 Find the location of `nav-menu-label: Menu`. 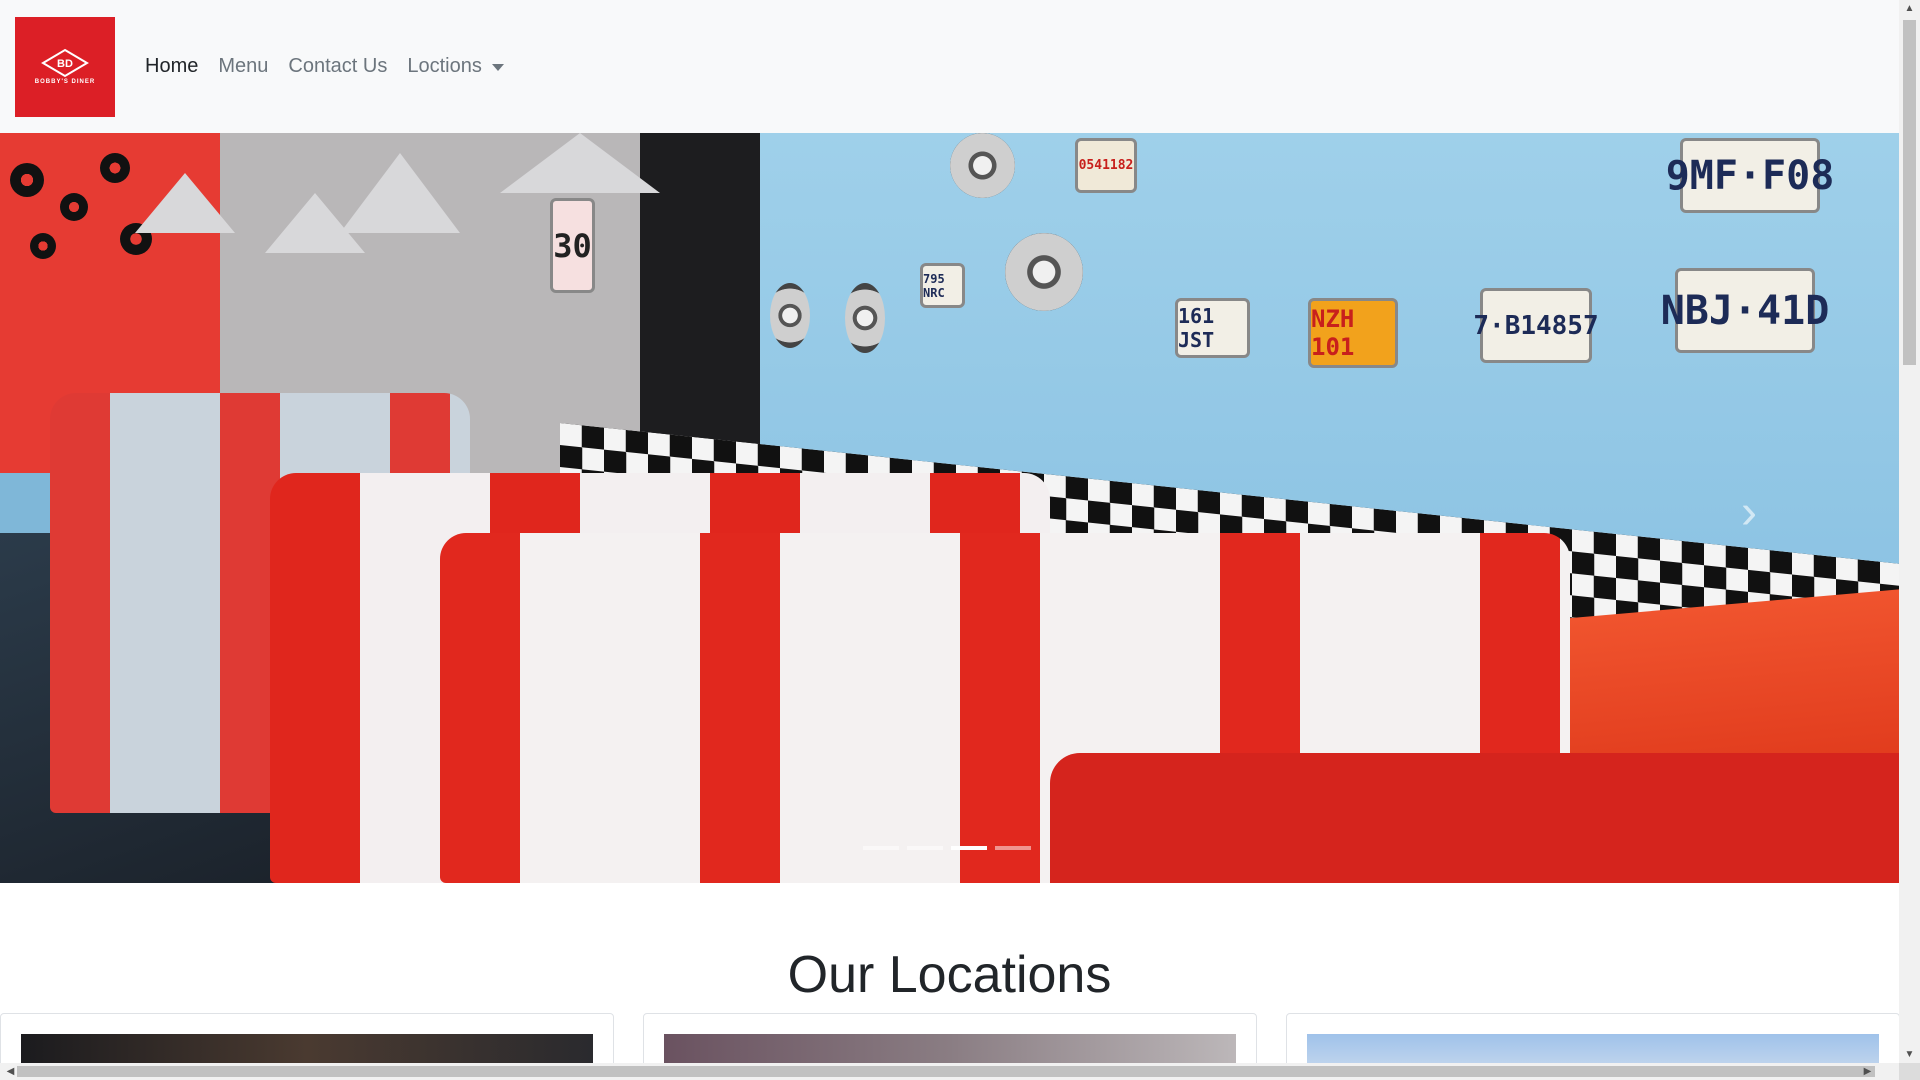

nav-menu-label: Menu is located at coordinates (243, 66).